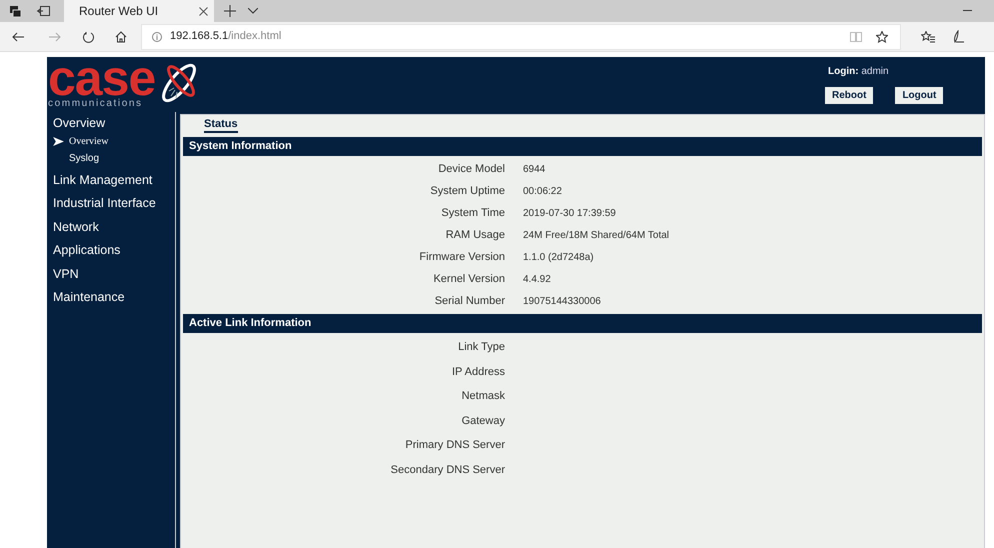 The height and width of the screenshot is (548, 994). What do you see at coordinates (462, 257) in the screenshot?
I see `field-label: Firmware Version` at bounding box center [462, 257].